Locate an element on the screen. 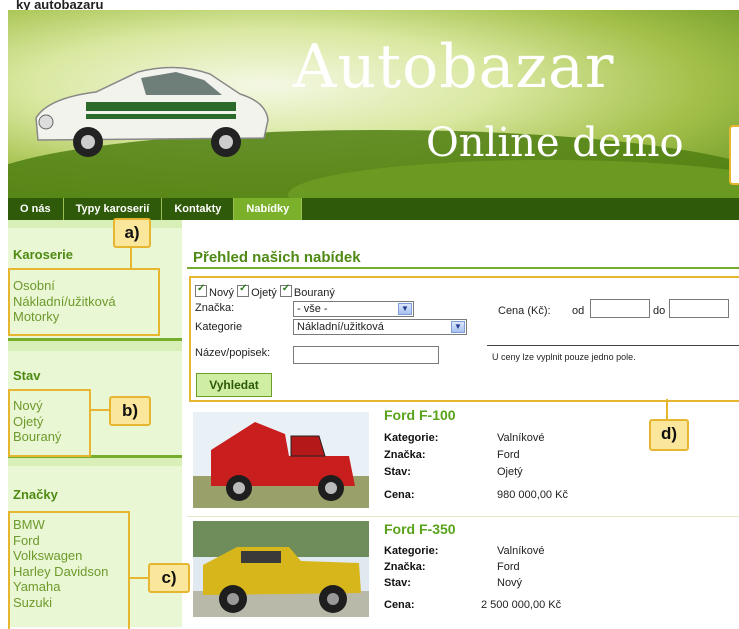  nav-item-kontakty: Kontakty is located at coordinates (198, 209).